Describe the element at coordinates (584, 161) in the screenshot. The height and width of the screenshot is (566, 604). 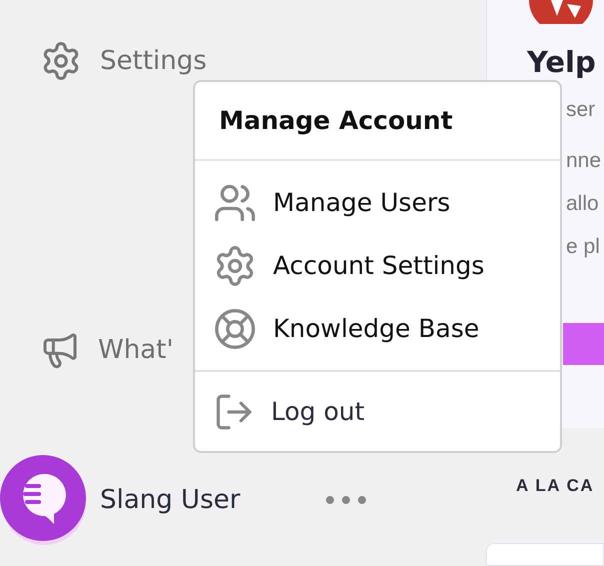
I see `card-description: nne` at that location.